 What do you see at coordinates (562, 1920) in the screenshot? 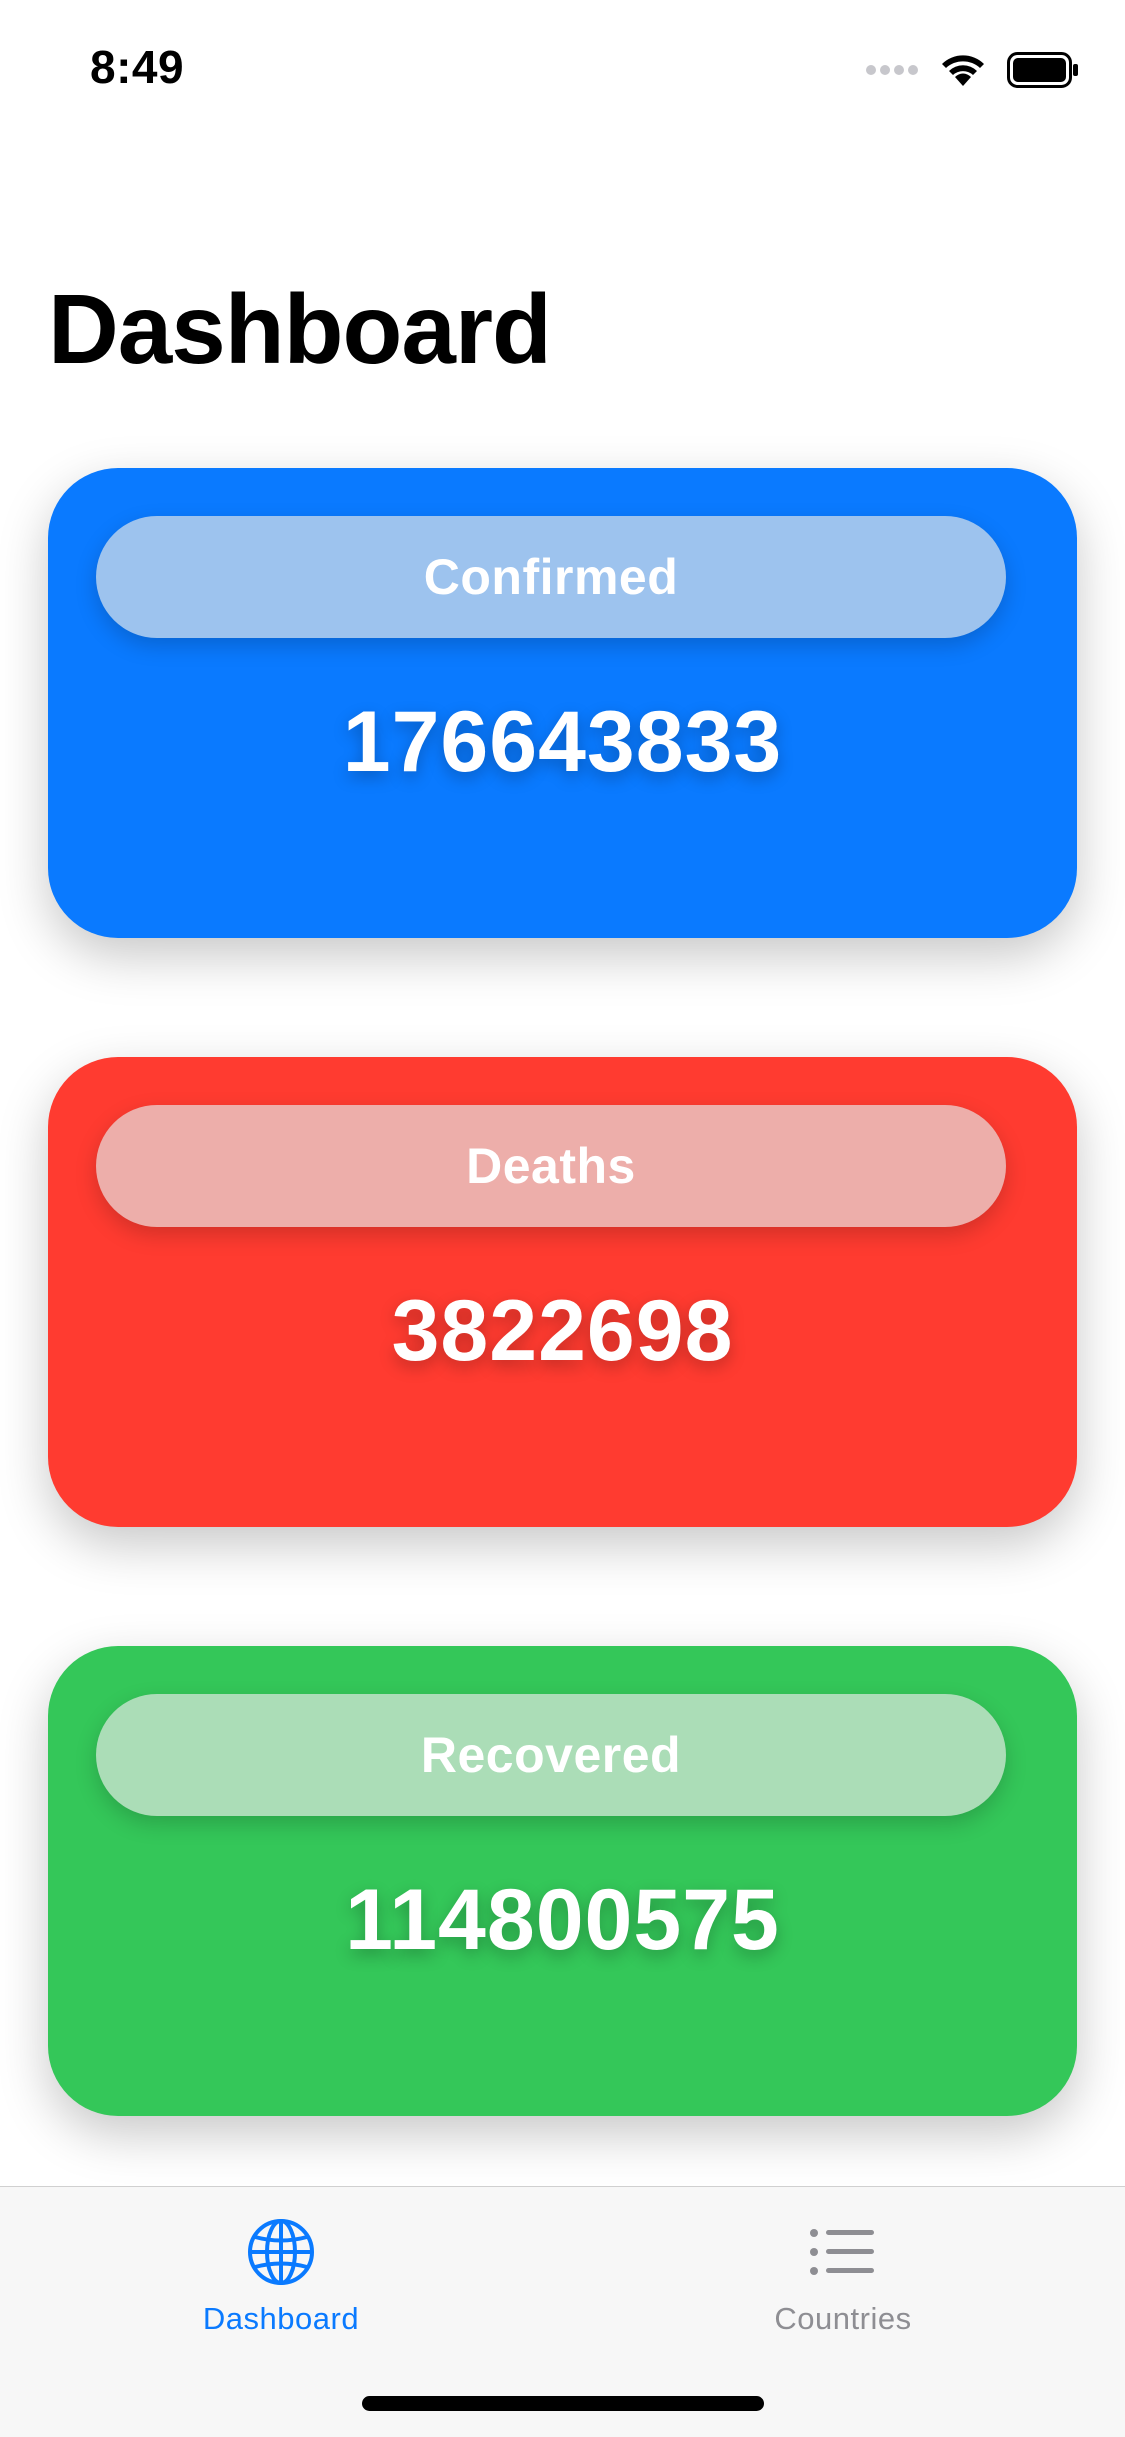
I see `recovered-value: 114800575` at bounding box center [562, 1920].